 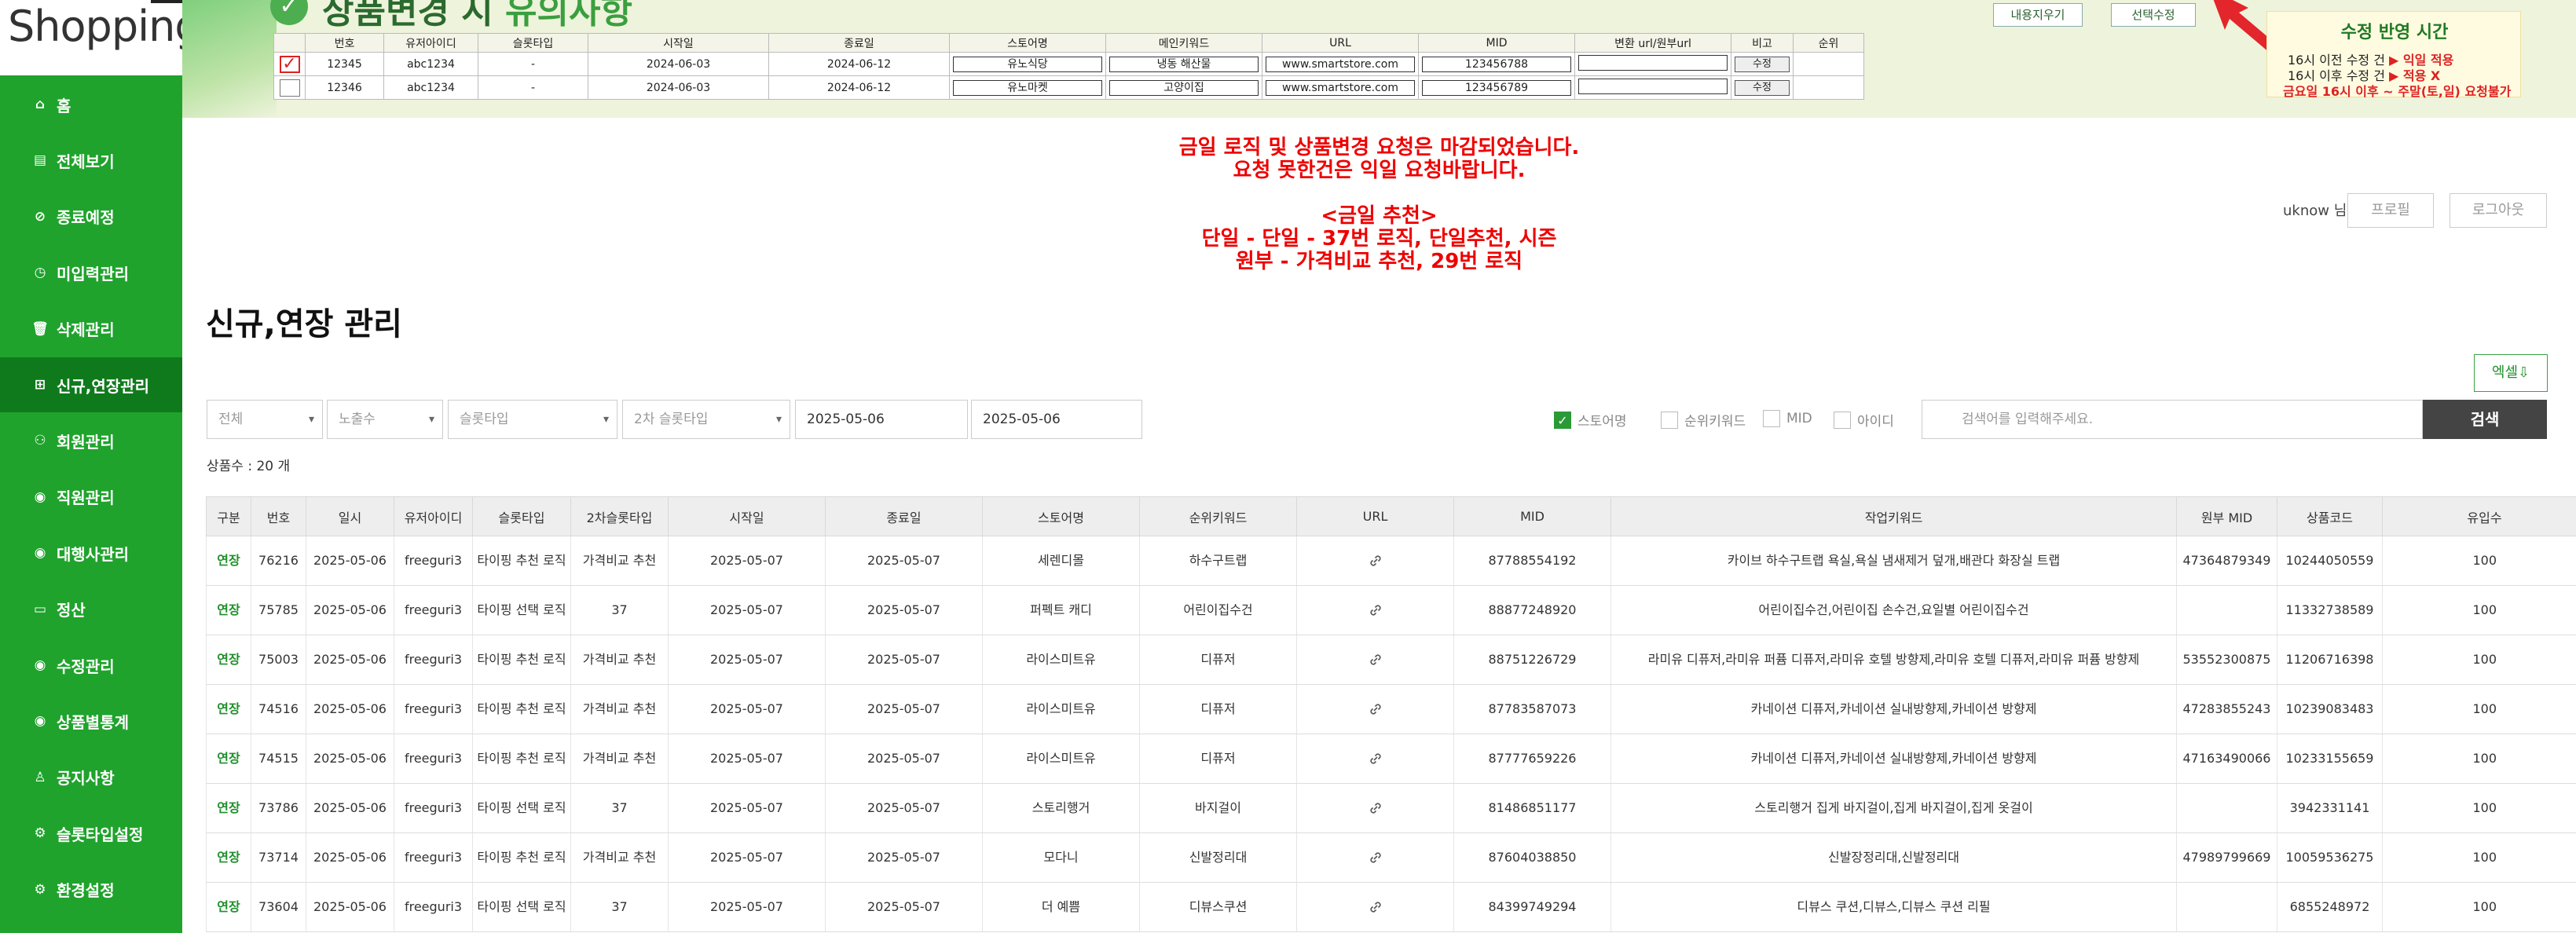 I want to click on excel-download-button: 엑셀⇩, so click(x=2511, y=373).